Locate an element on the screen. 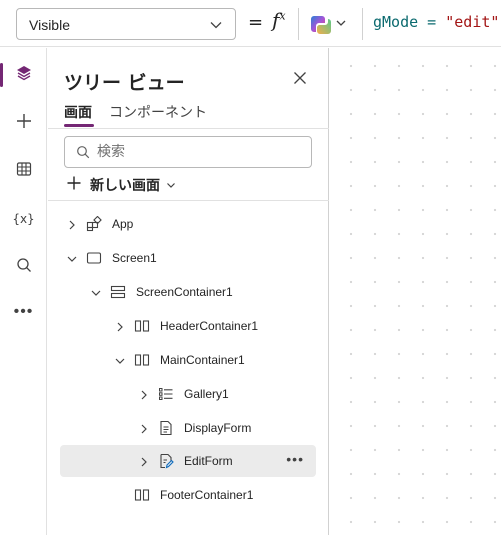  close-button is located at coordinates (300, 80).